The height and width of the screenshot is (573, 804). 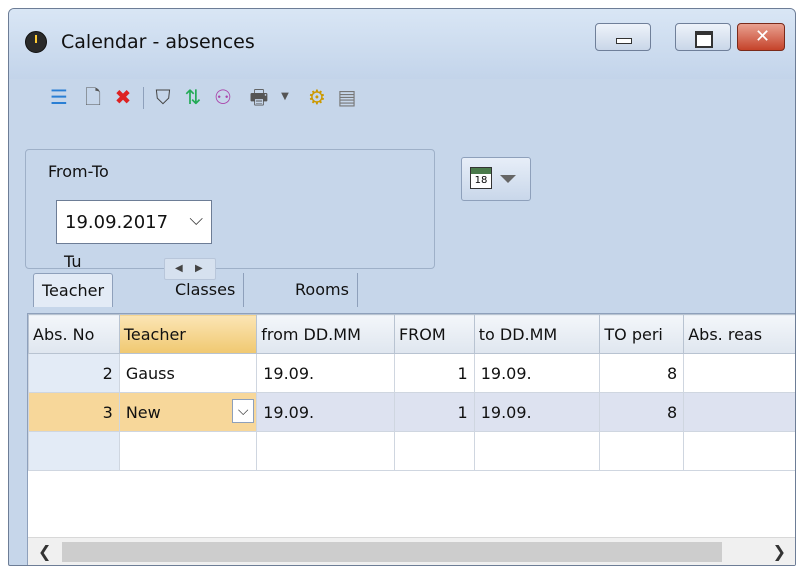 What do you see at coordinates (259, 97) in the screenshot?
I see `print-icon: 🖶` at bounding box center [259, 97].